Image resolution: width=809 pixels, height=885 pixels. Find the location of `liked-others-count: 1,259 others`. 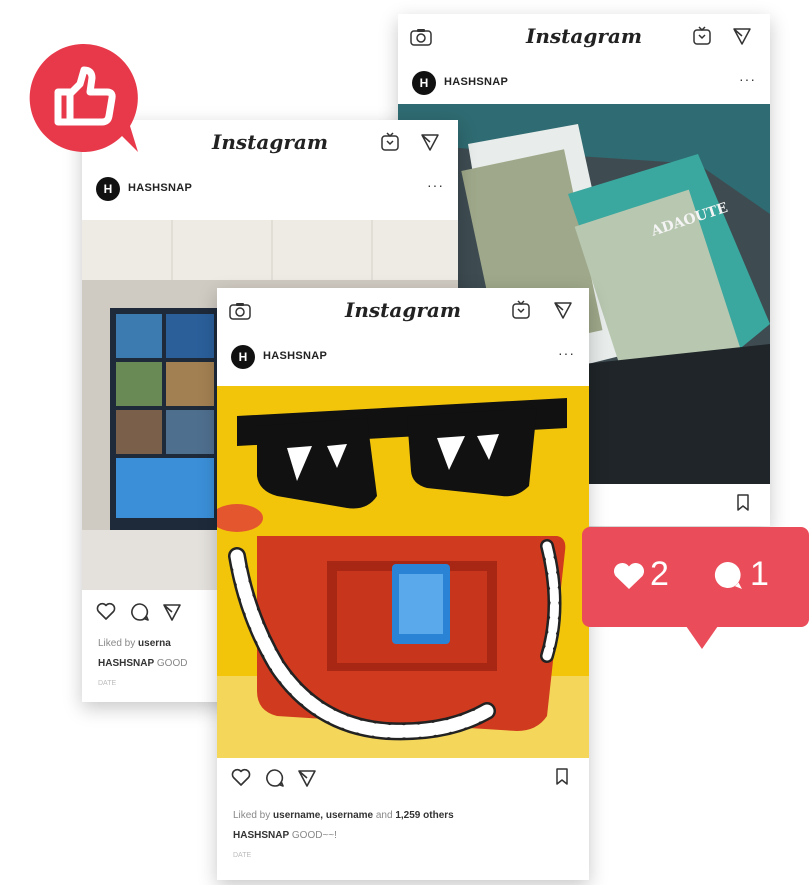

liked-others-count: 1,259 others is located at coordinates (424, 815).